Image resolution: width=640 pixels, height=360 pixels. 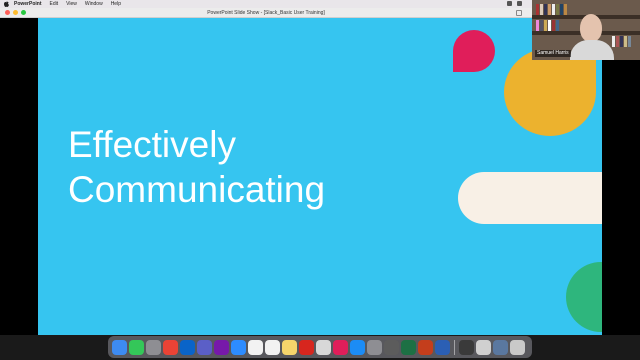 What do you see at coordinates (136, 347) in the screenshot?
I see `messages-icon` at bounding box center [136, 347].